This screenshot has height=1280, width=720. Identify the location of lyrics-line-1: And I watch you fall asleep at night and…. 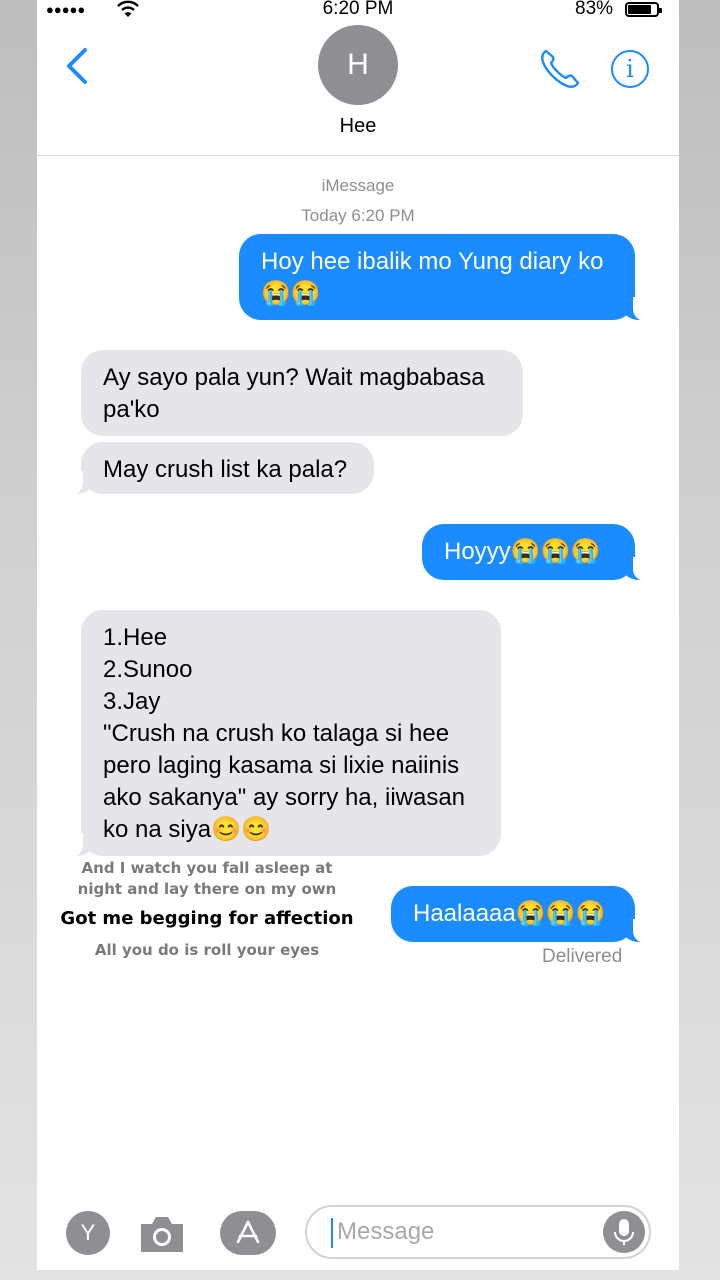
(207, 878).